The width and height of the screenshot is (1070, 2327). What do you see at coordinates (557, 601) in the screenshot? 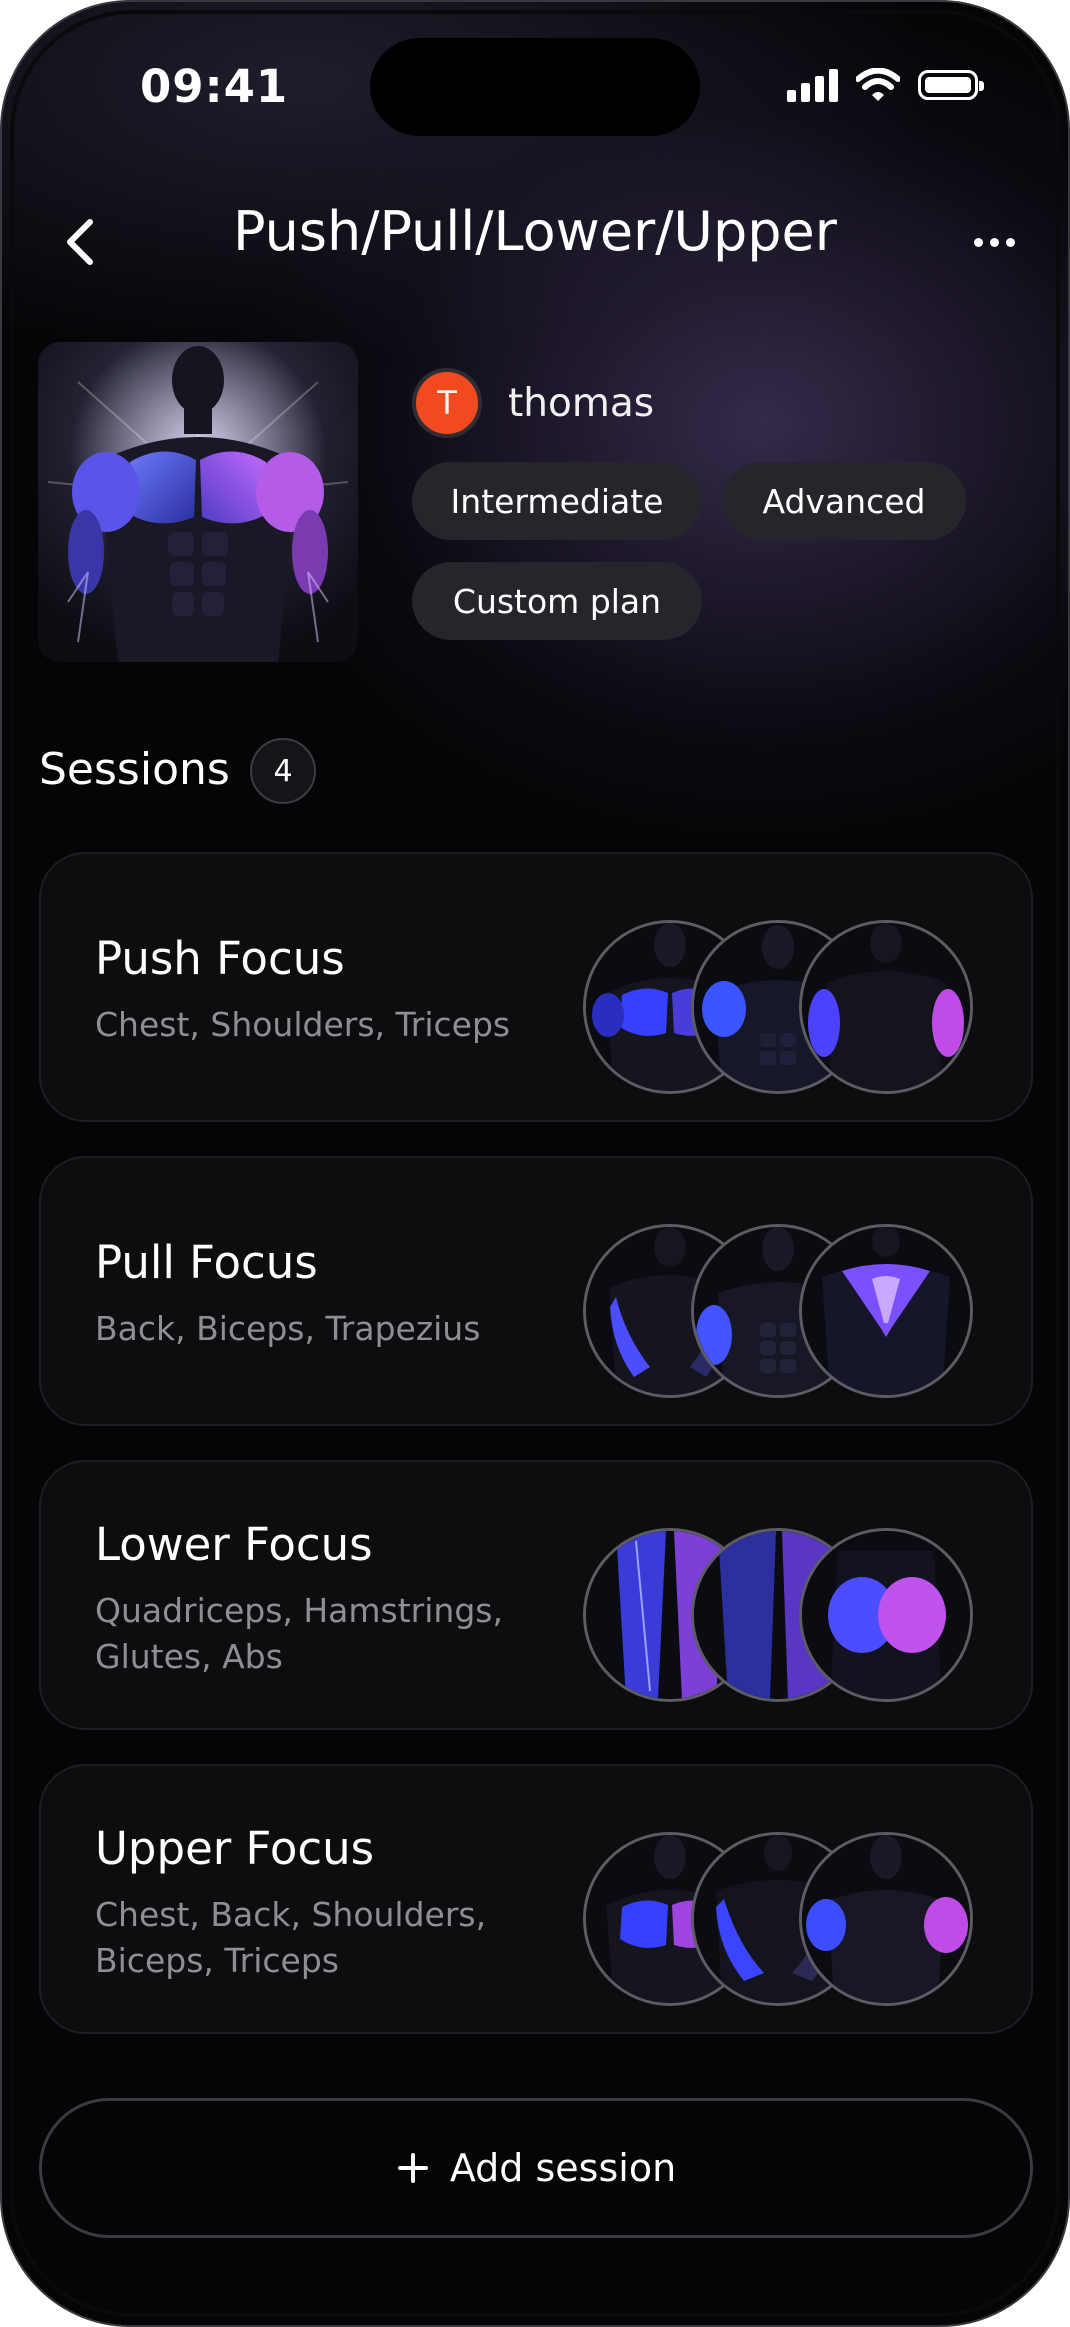
I see `tag-custom-plan: Custom plan` at bounding box center [557, 601].